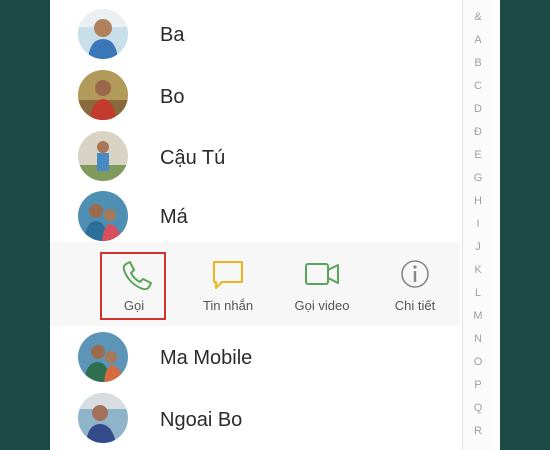 Image resolution: width=550 pixels, height=450 pixels. Describe the element at coordinates (478, 132) in the screenshot. I see `index-letter: Đ` at that location.